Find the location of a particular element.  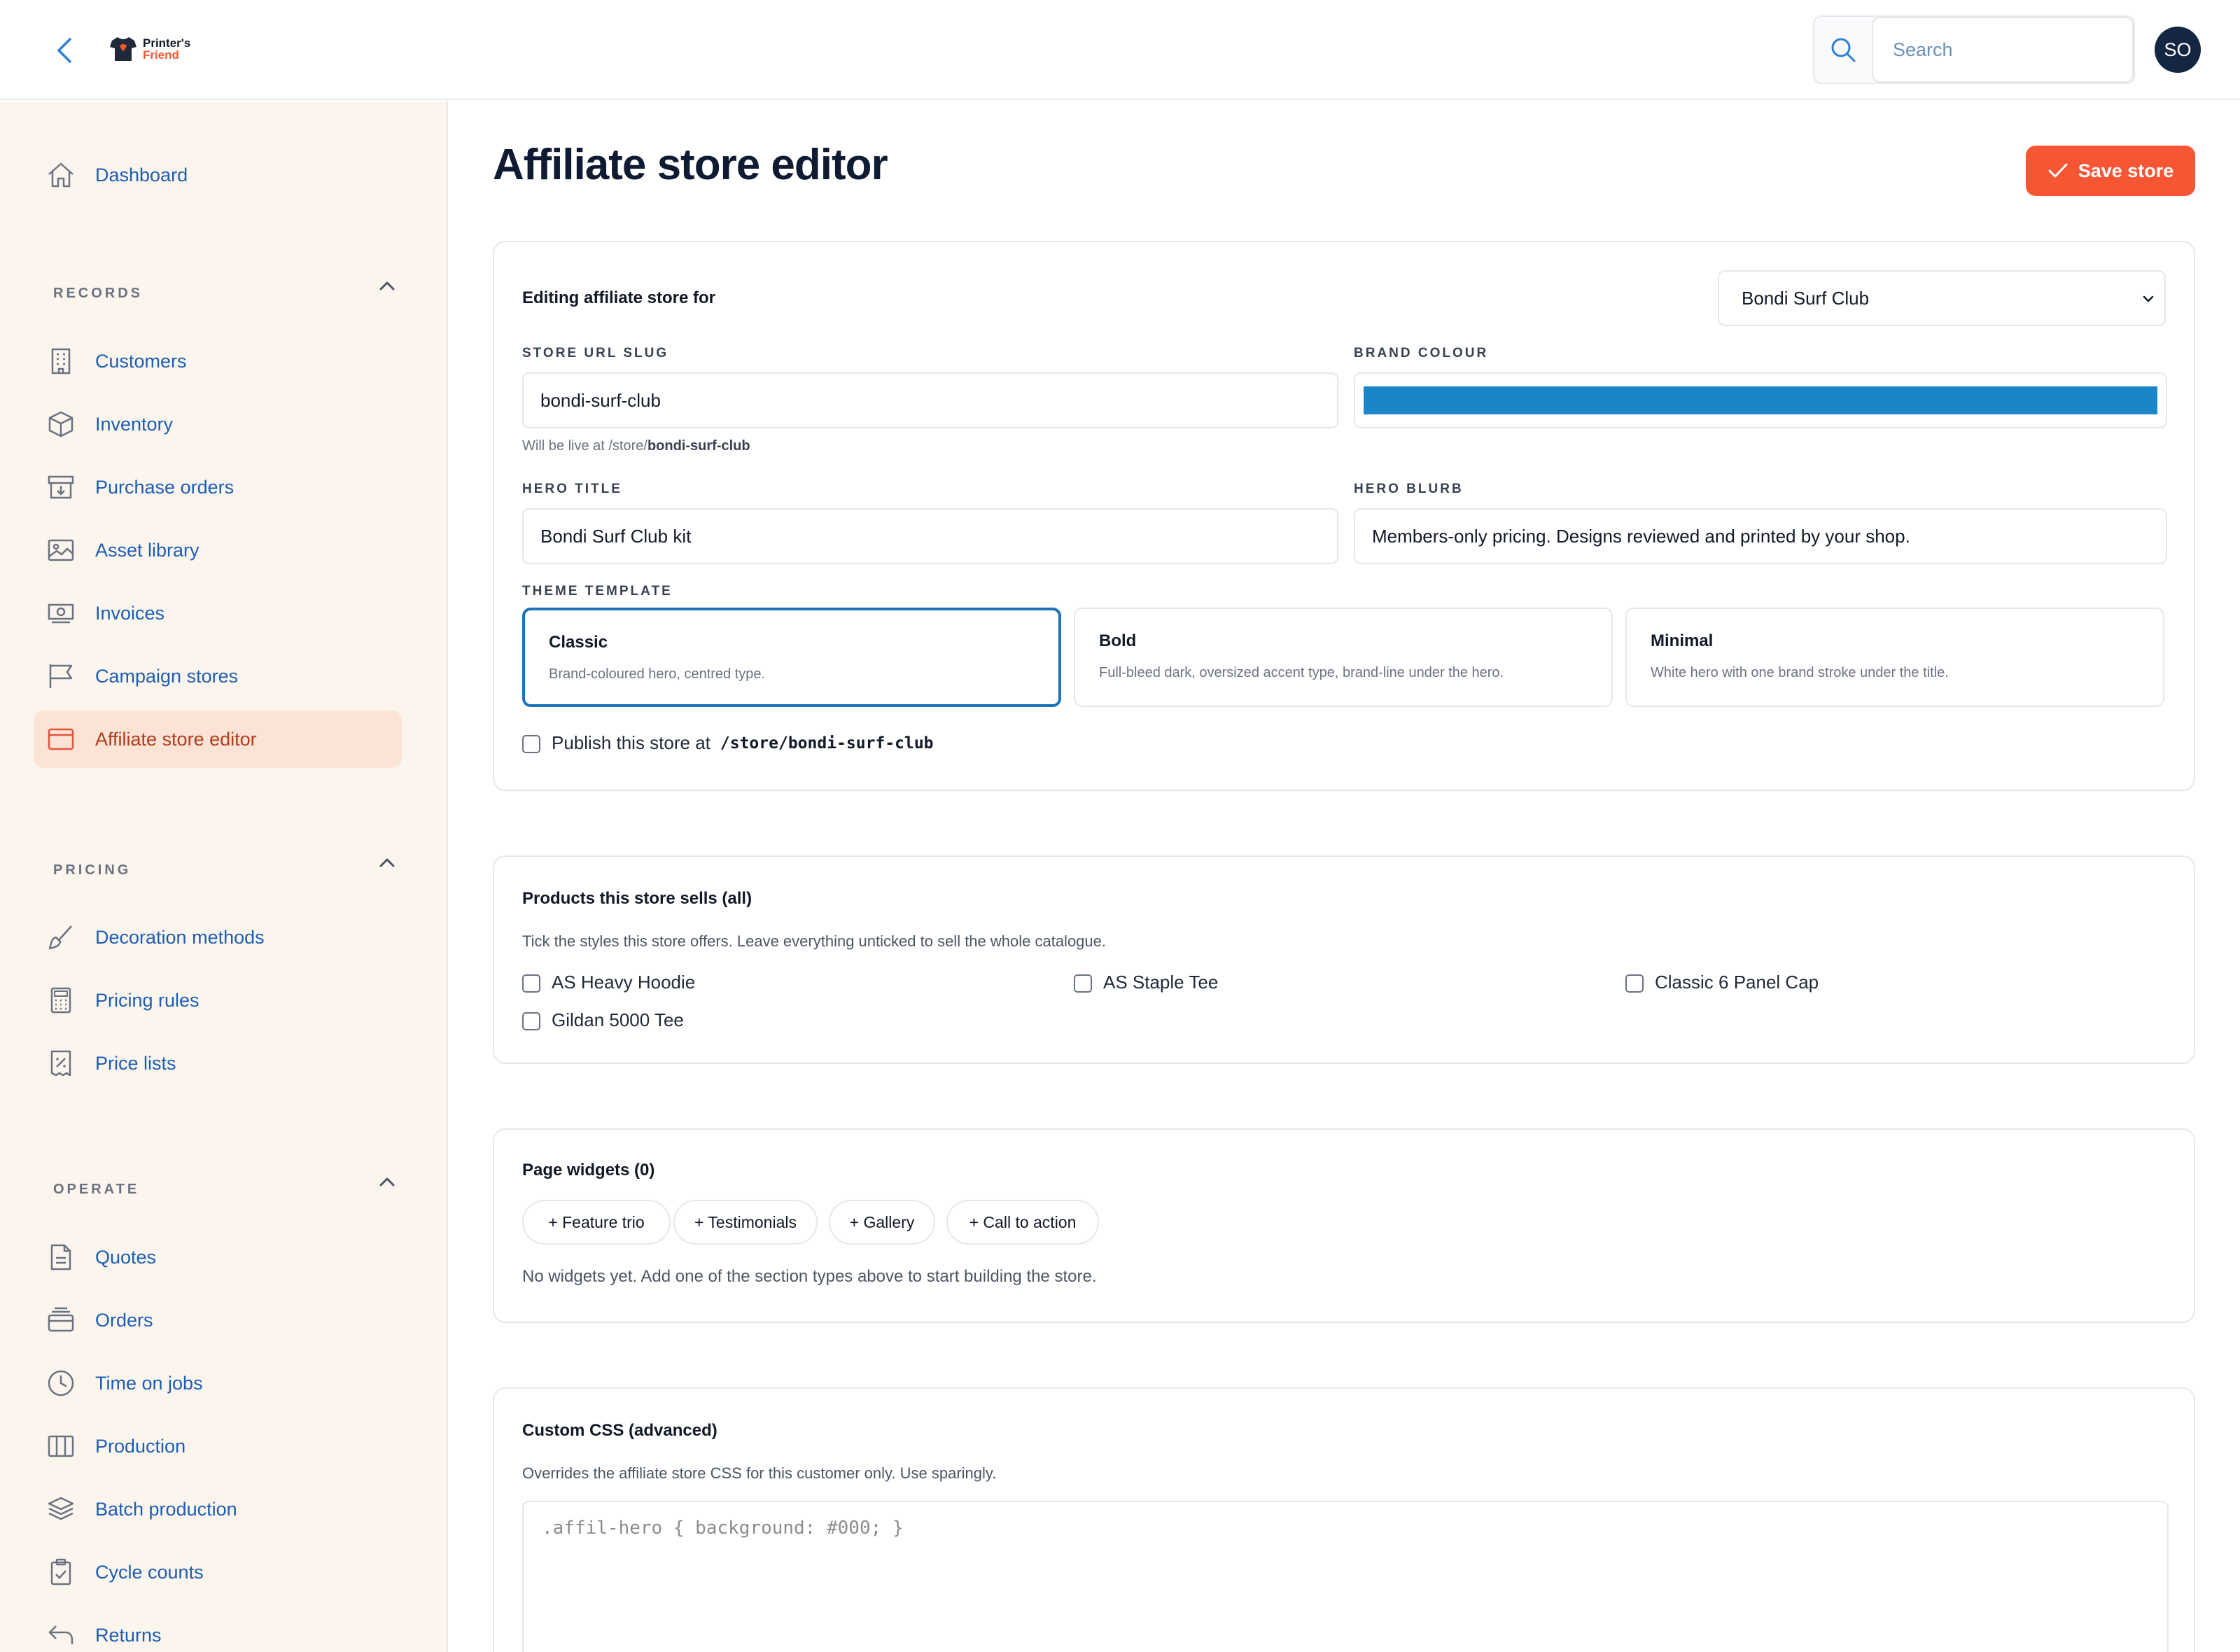

theme-description: Brand-coloured hero, centred type. is located at coordinates (657, 674).